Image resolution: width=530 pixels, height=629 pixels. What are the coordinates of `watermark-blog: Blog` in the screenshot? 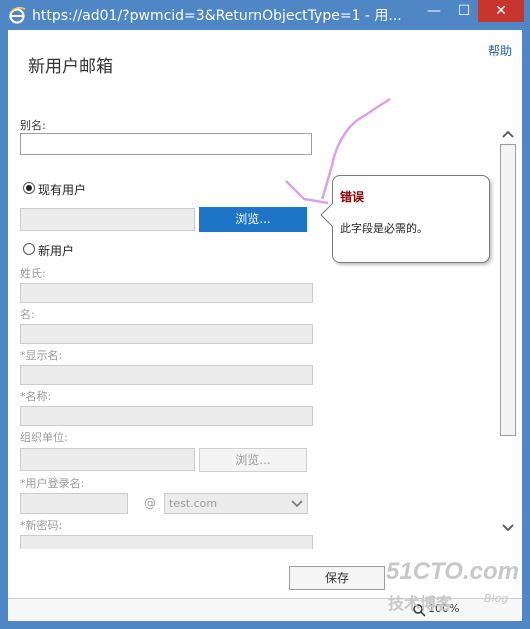 It's located at (496, 598).